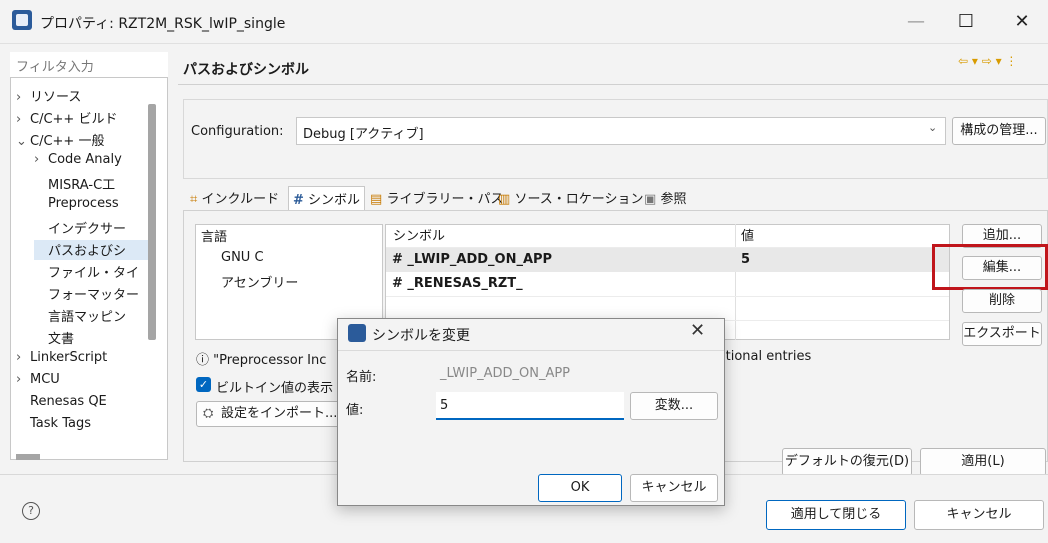  What do you see at coordinates (22, 20) in the screenshot?
I see `app-icon` at bounding box center [22, 20].